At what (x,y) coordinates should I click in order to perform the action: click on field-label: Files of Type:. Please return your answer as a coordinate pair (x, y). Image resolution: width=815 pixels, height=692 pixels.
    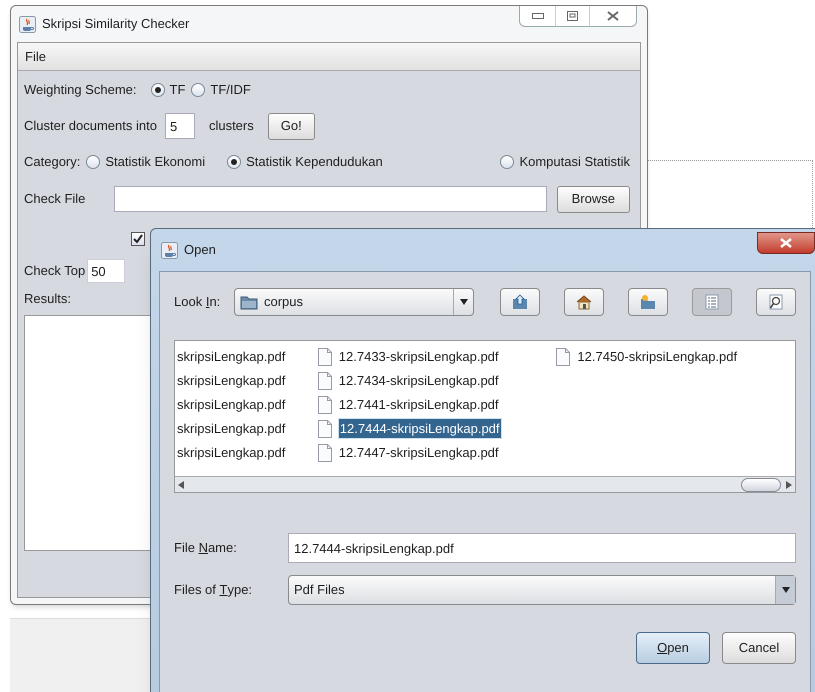
    Looking at the image, I should click on (214, 590).